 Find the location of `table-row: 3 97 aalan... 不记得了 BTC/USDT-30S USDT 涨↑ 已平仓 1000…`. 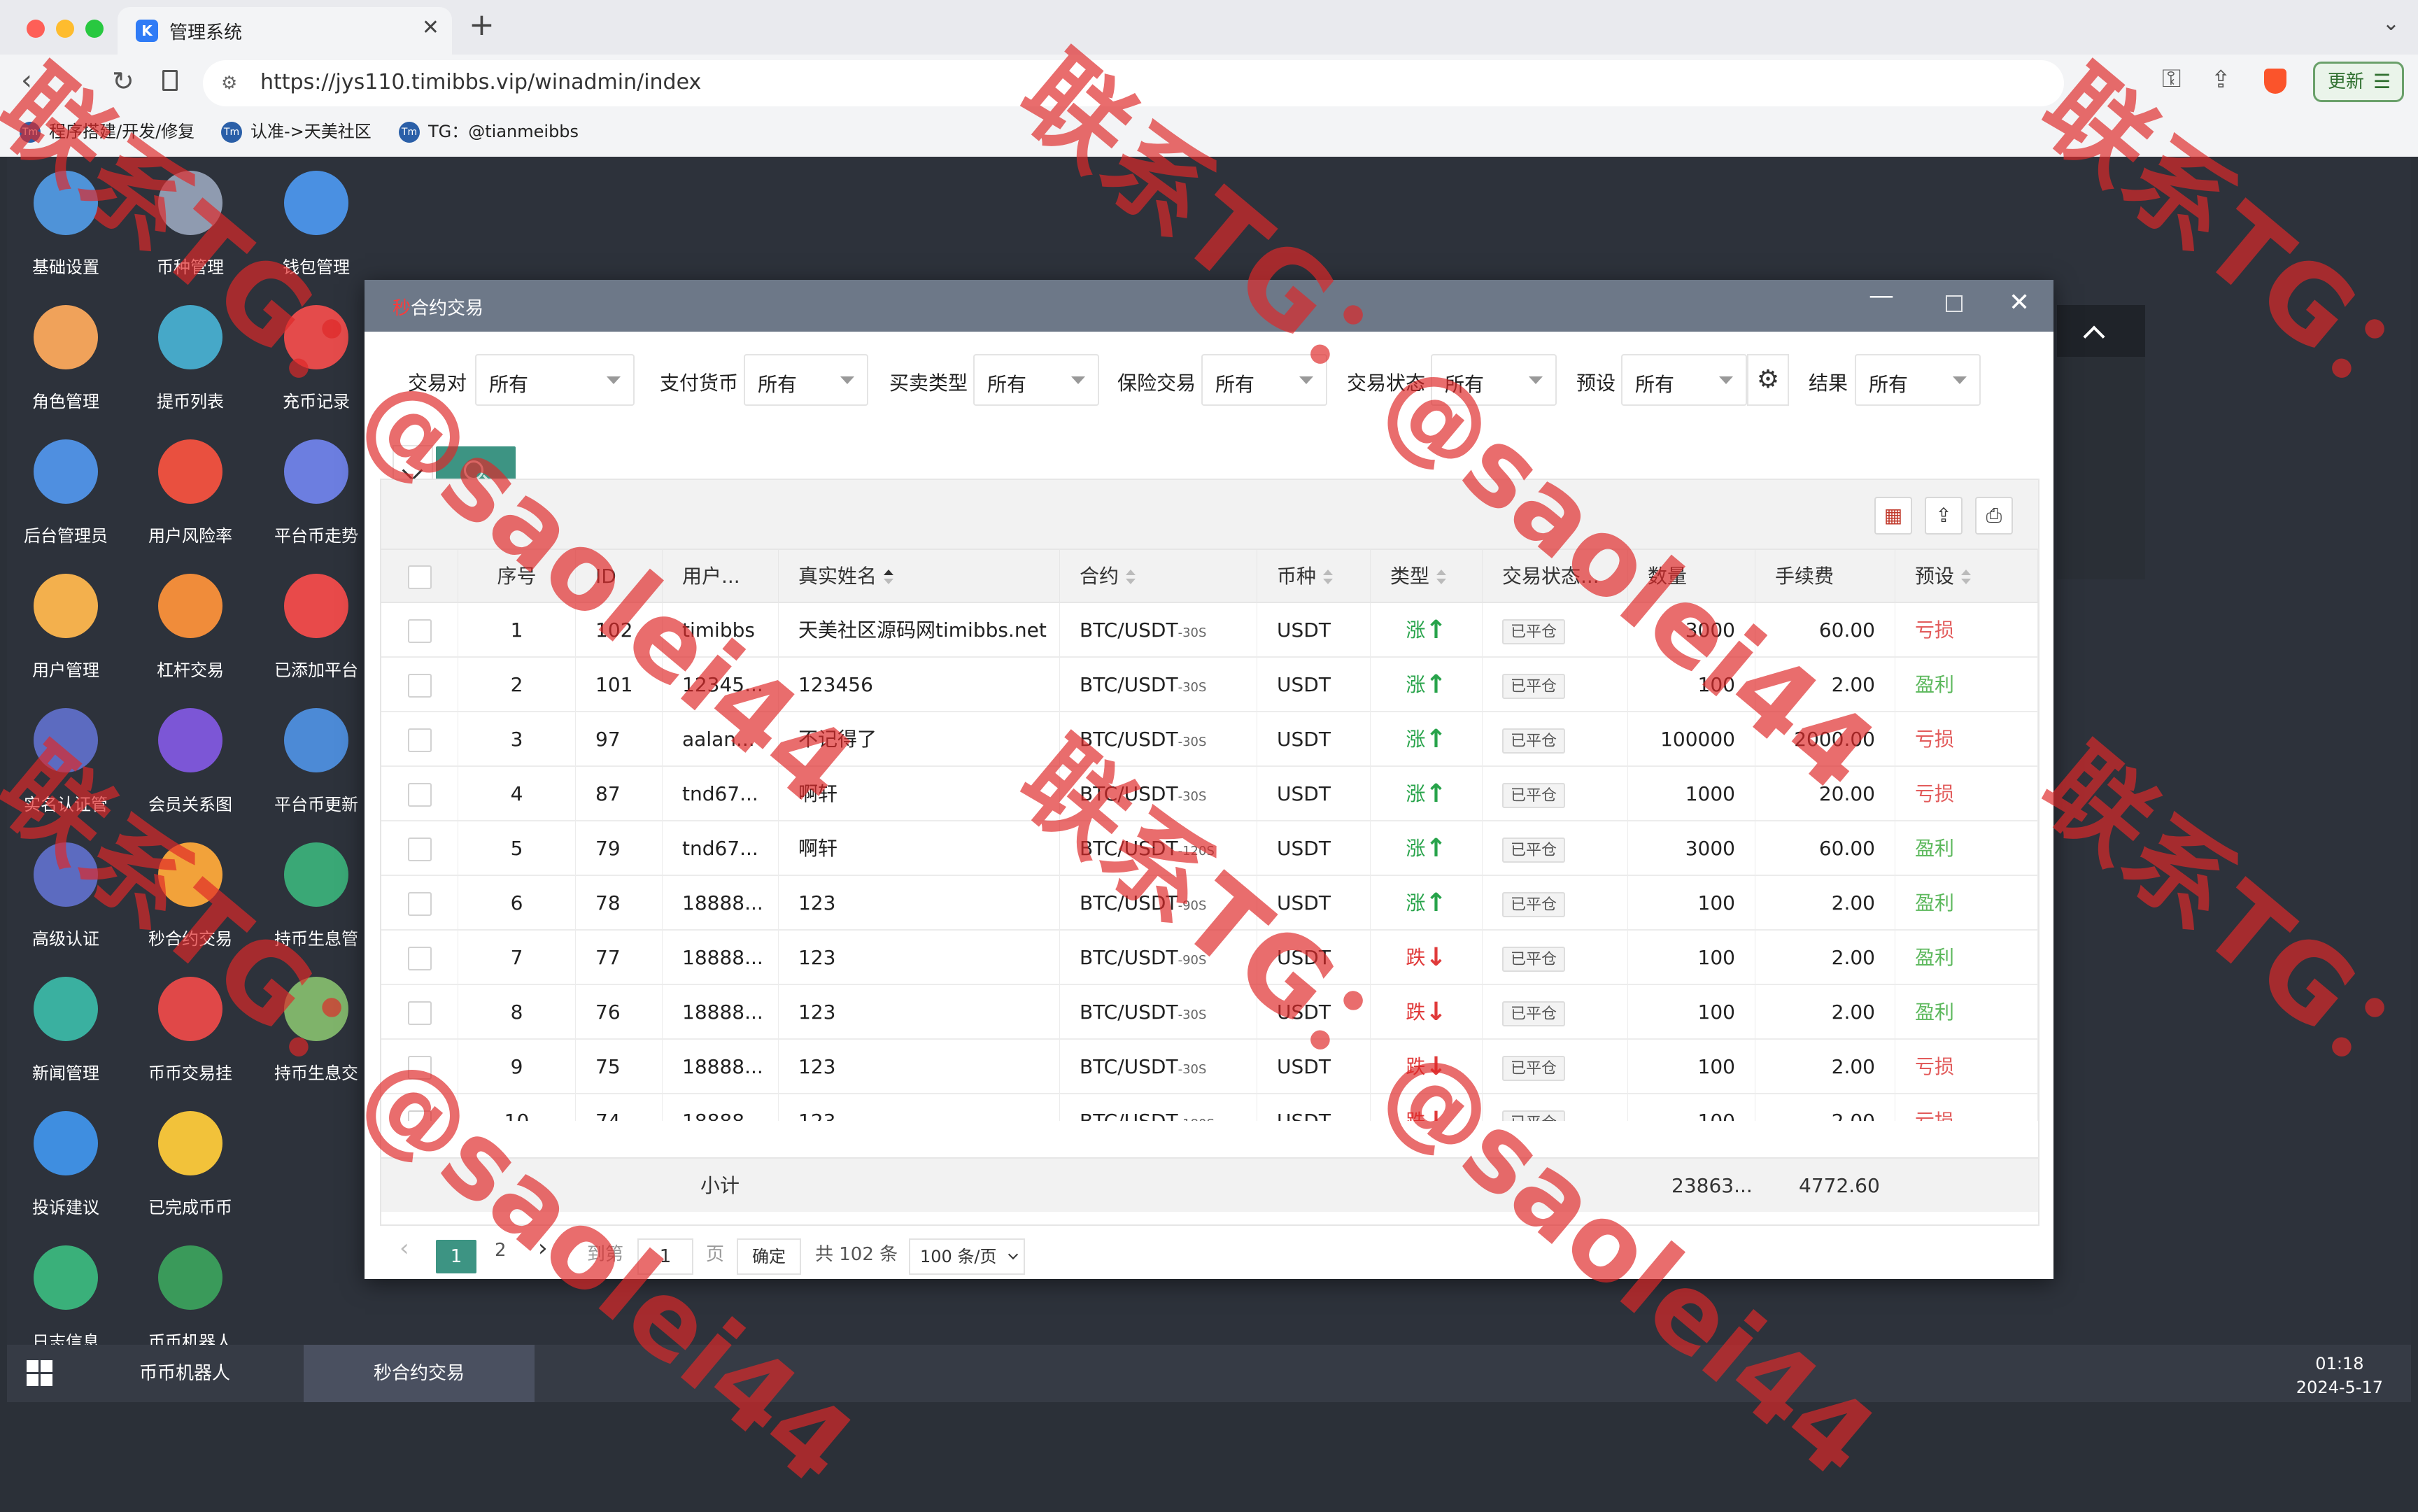

table-row: 3 97 aalan... 不记得了 BTC/USDT-30S USDT 涨↑ 已平仓 1000… is located at coordinates (1209, 739).